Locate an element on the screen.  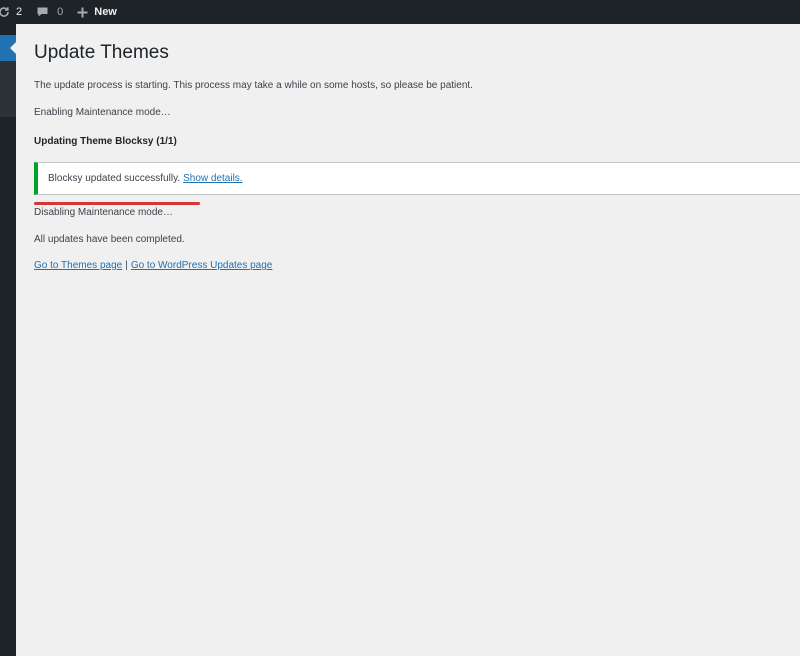
new-content-menu: New is located at coordinates (97, 12).